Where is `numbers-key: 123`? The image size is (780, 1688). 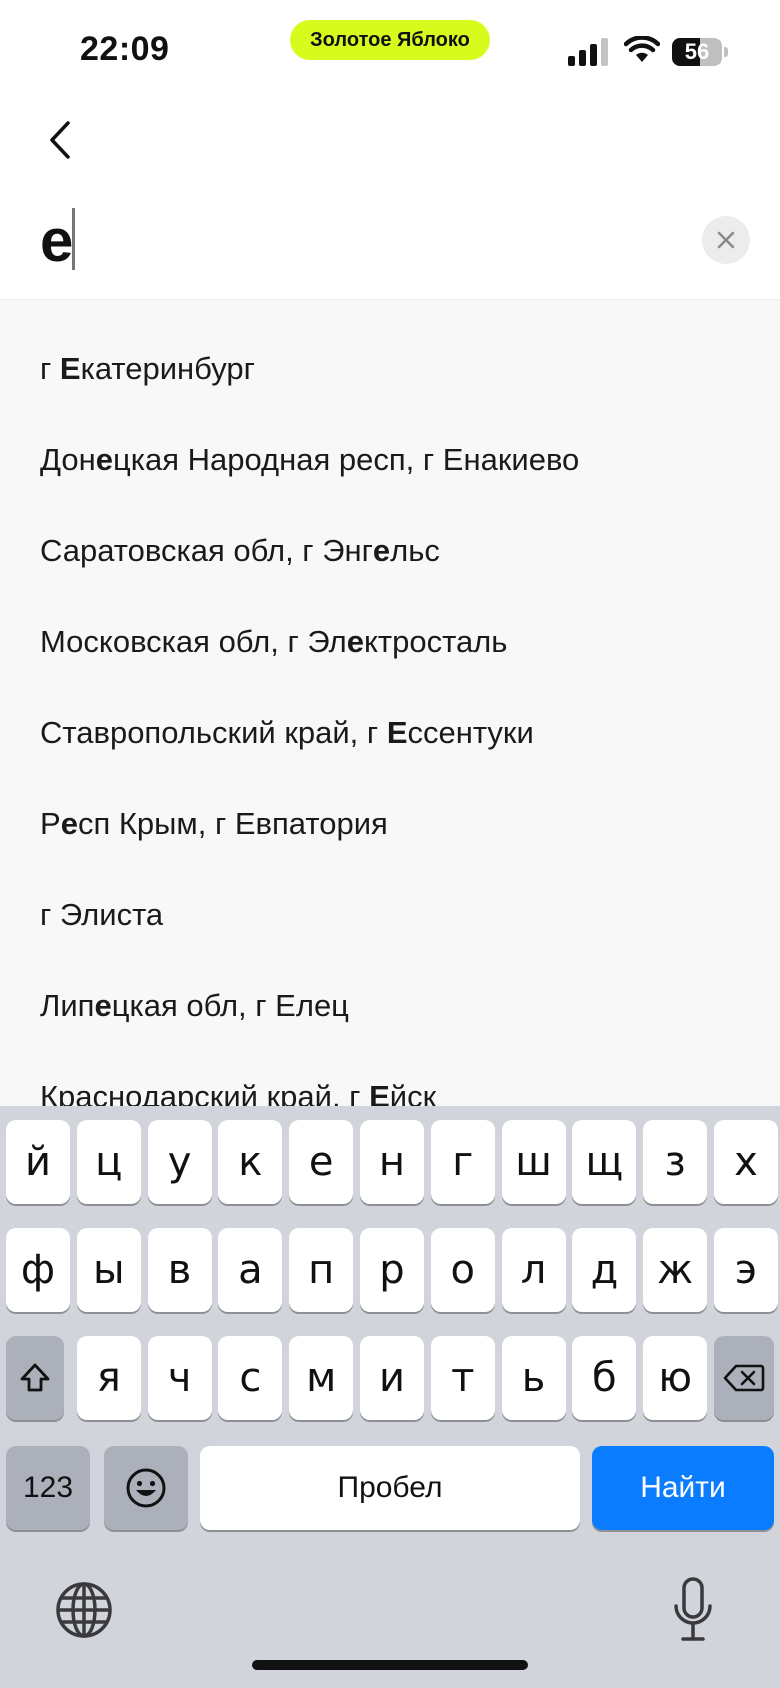 numbers-key: 123 is located at coordinates (48, 1488).